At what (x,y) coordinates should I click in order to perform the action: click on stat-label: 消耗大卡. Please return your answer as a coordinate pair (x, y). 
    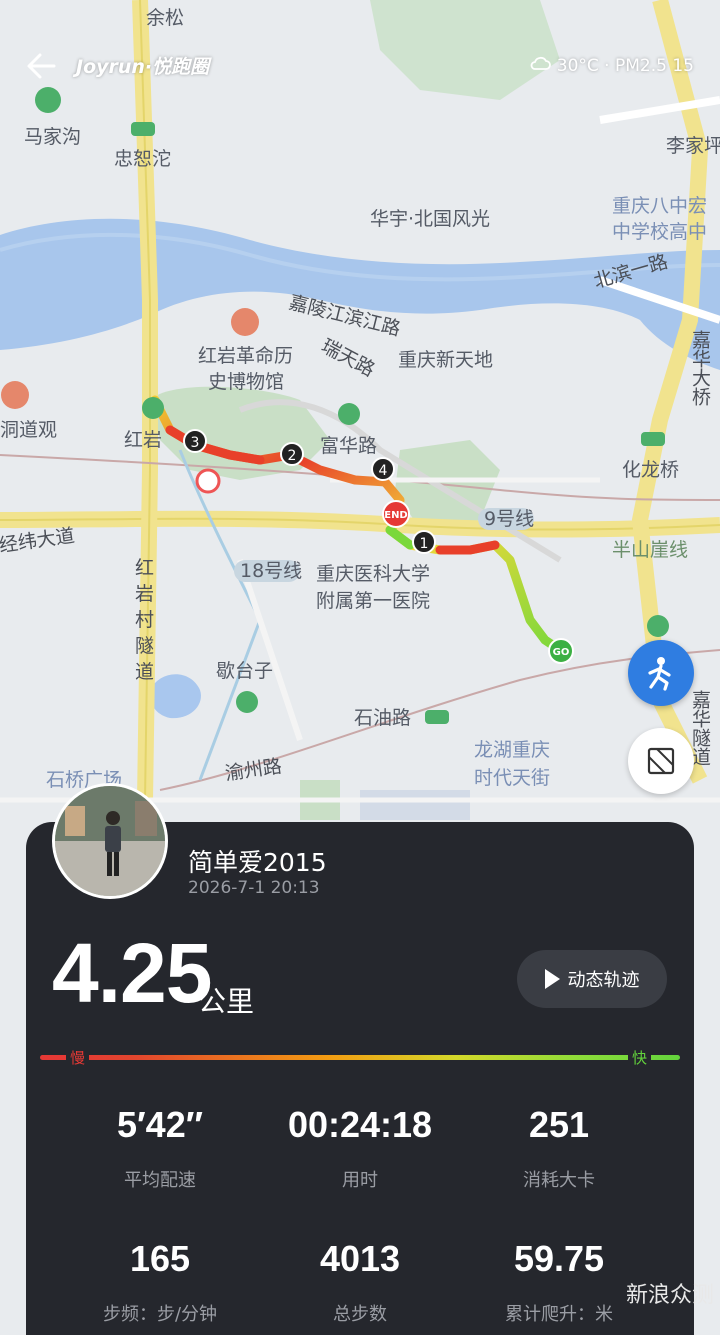
    Looking at the image, I should click on (559, 1180).